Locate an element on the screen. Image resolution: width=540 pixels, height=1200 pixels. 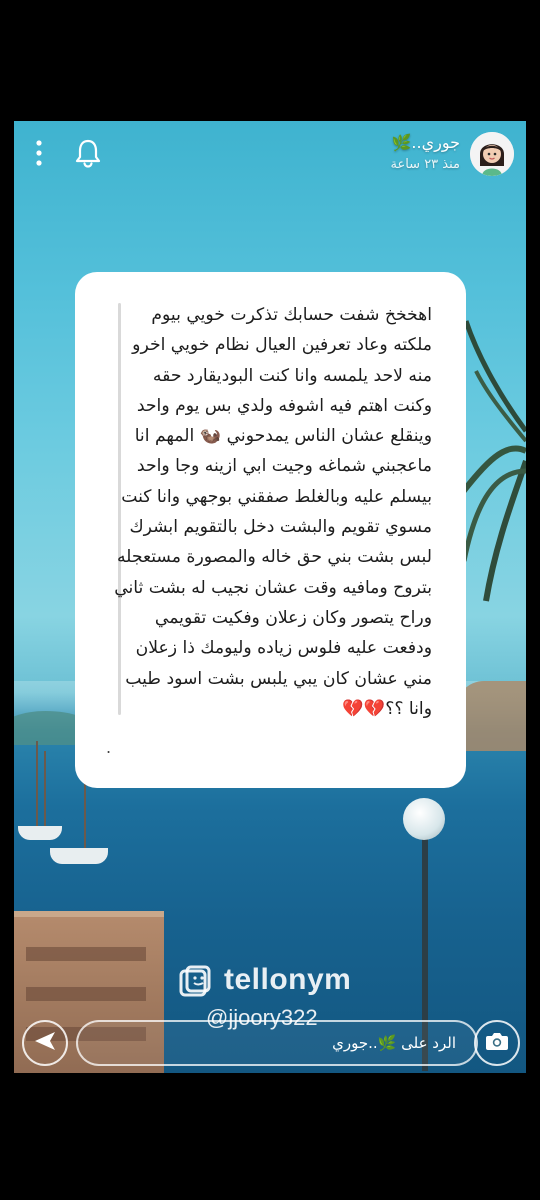
reply-placeholder: الرد على 🌿..جوري is located at coordinates (394, 1043).